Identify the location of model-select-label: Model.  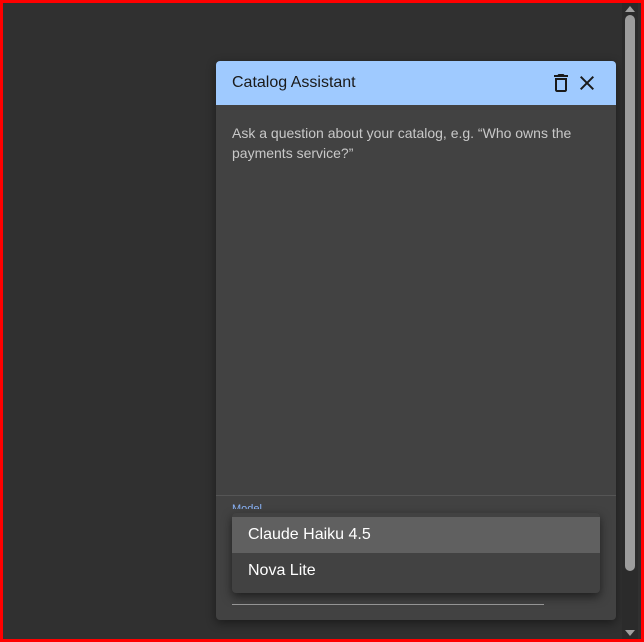
(247, 506).